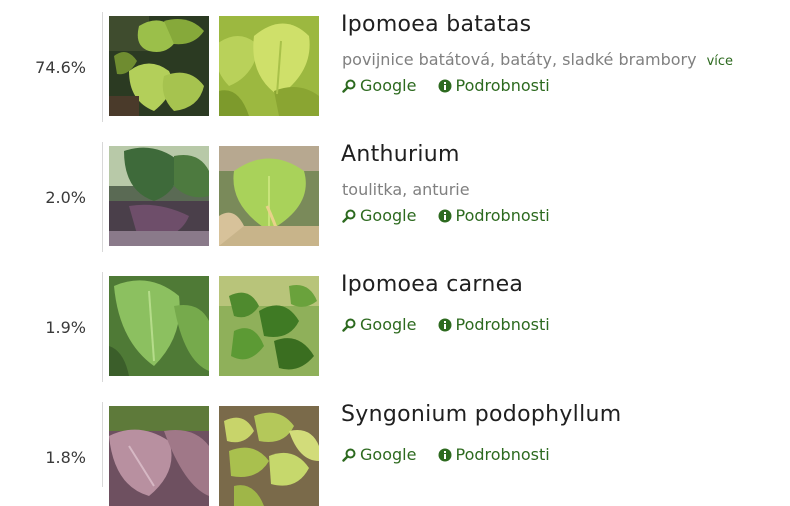  What do you see at coordinates (436, 24) in the screenshot?
I see `species-name: Ipomoea batatas` at bounding box center [436, 24].